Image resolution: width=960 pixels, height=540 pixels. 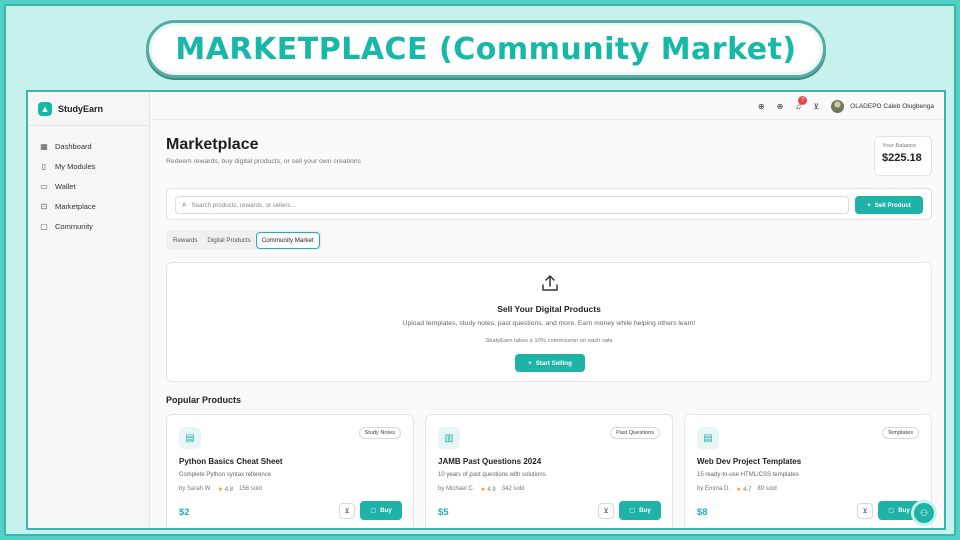 I want to click on popular-products-title: Popular Products, so click(x=204, y=400).